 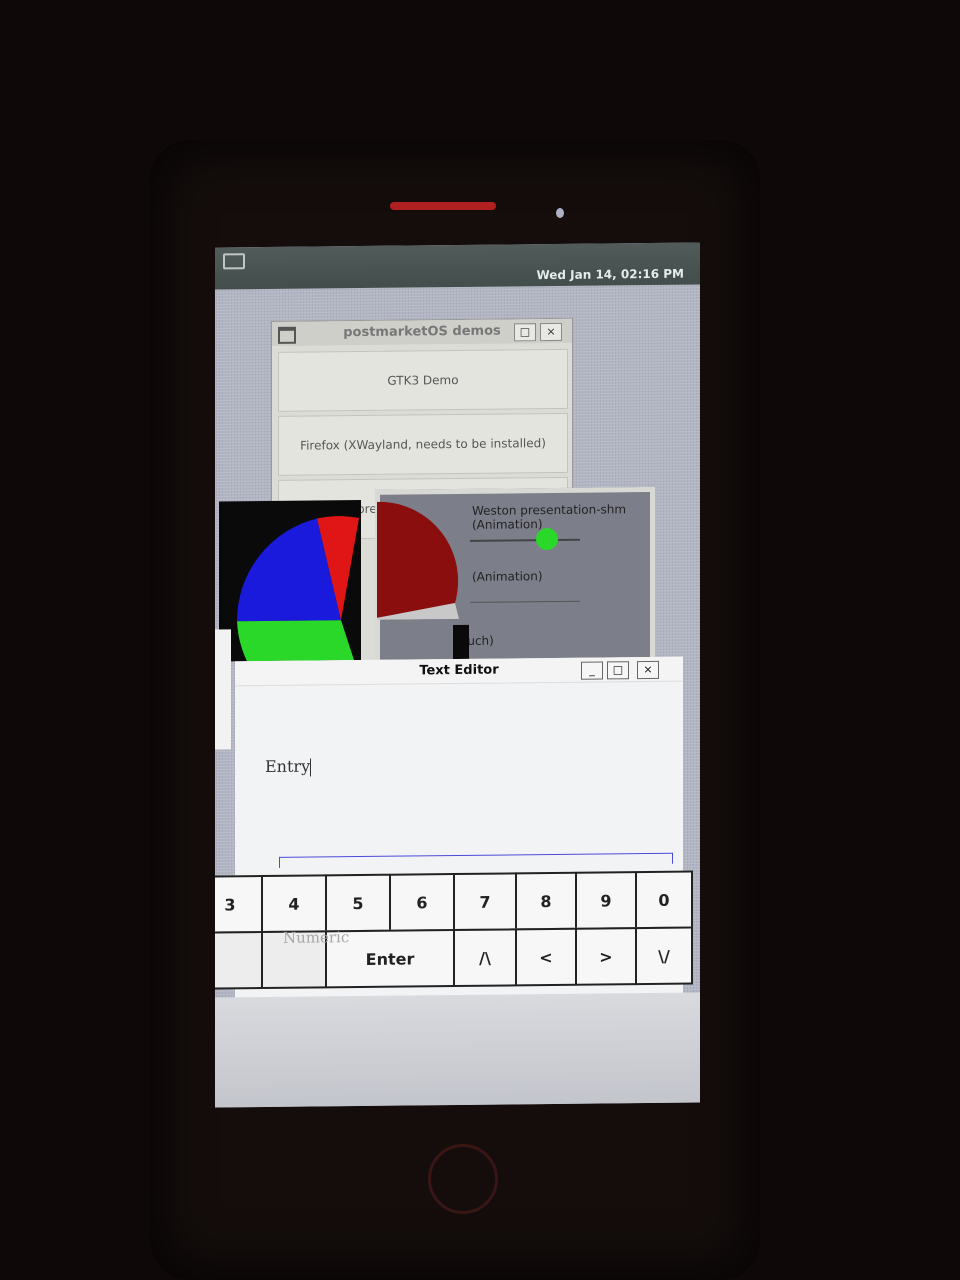 I want to click on key-4: 4, so click(x=294, y=904).